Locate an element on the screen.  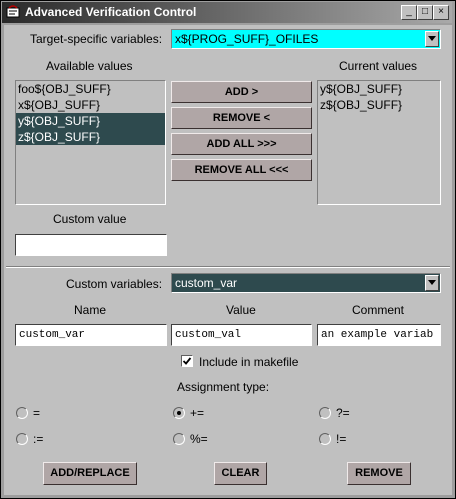
value-label: Value is located at coordinates (241, 310).